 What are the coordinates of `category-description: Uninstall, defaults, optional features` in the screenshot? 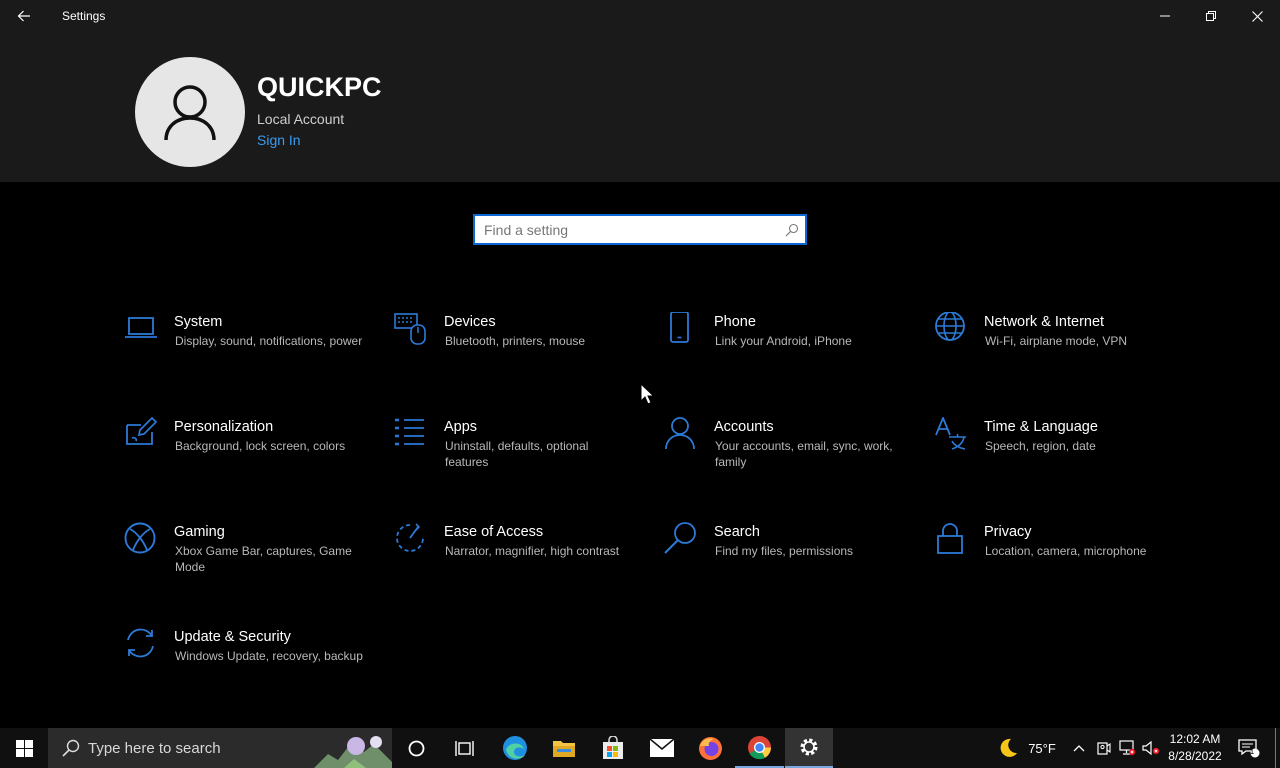 It's located at (517, 454).